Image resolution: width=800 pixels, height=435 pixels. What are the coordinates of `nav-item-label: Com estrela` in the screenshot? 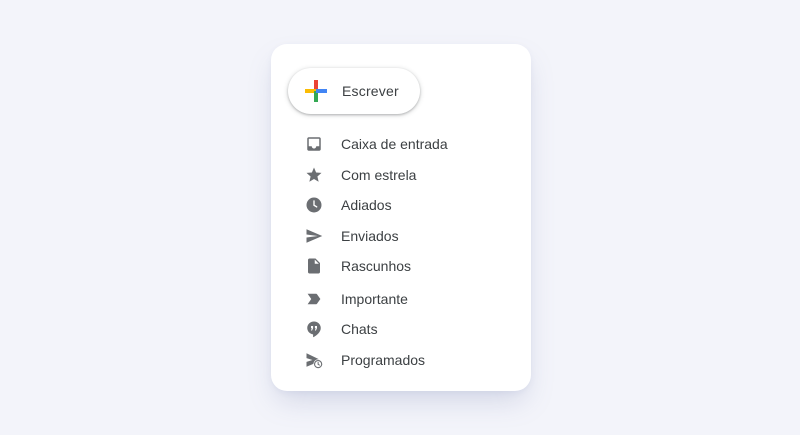 It's located at (379, 175).